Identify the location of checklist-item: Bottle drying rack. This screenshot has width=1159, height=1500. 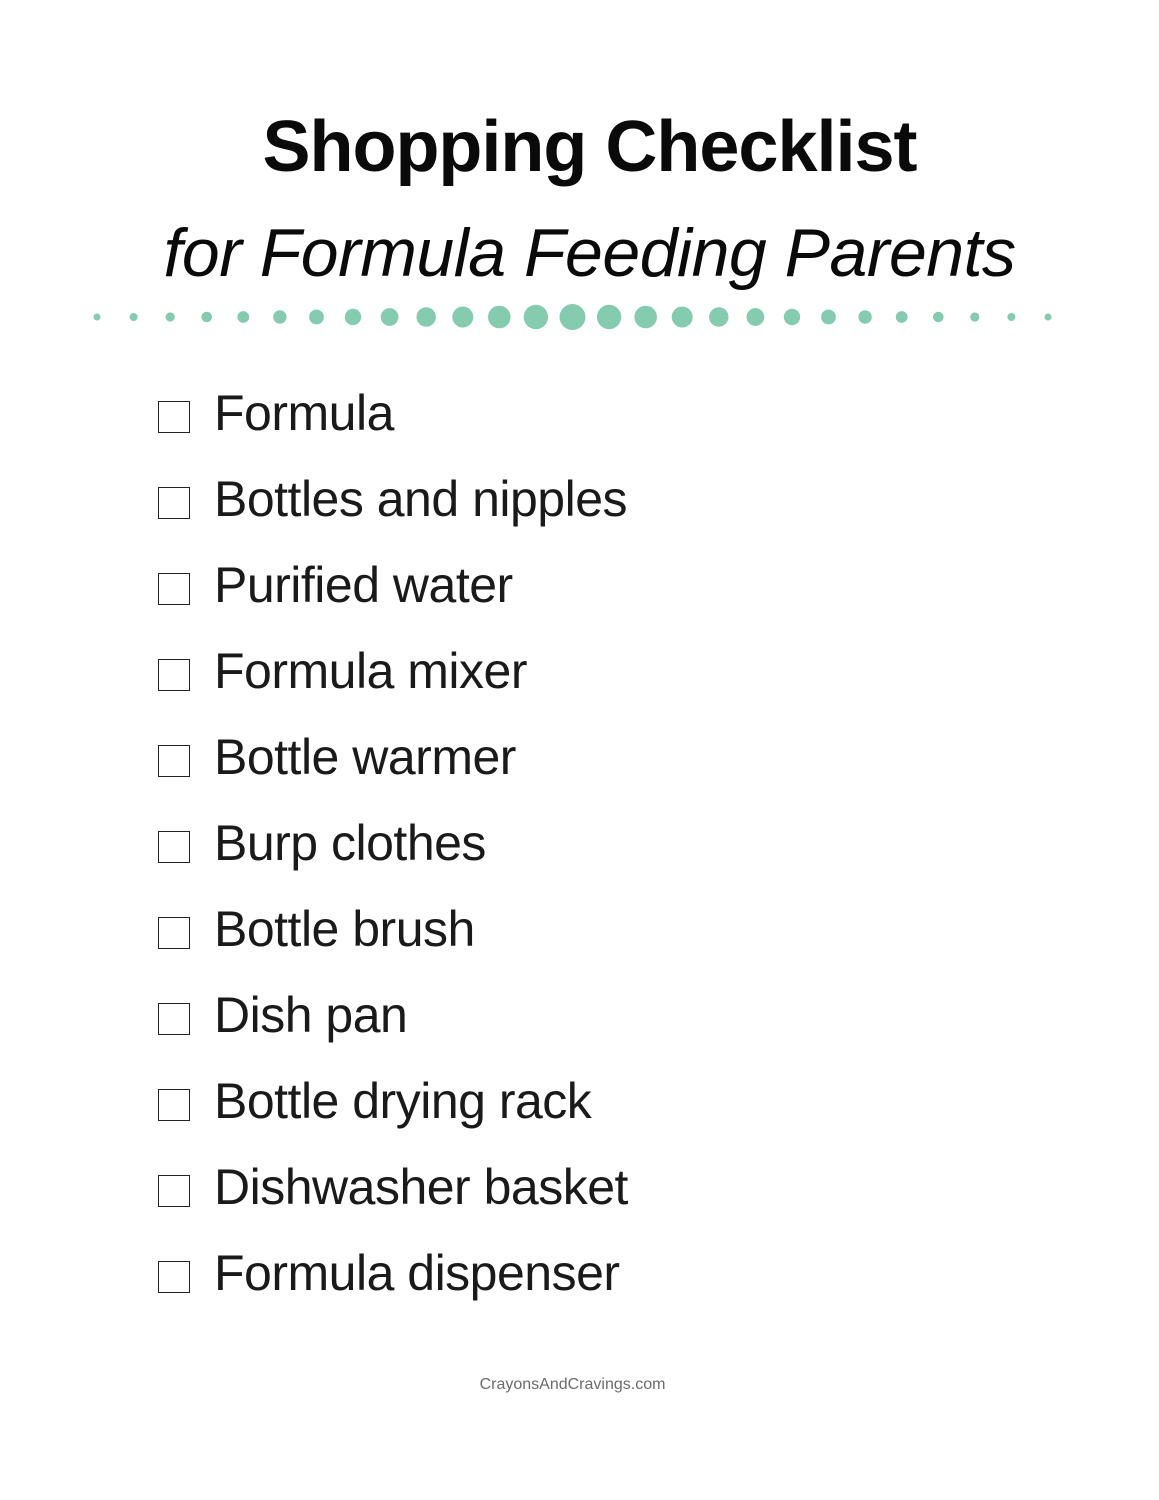
(393, 1101).